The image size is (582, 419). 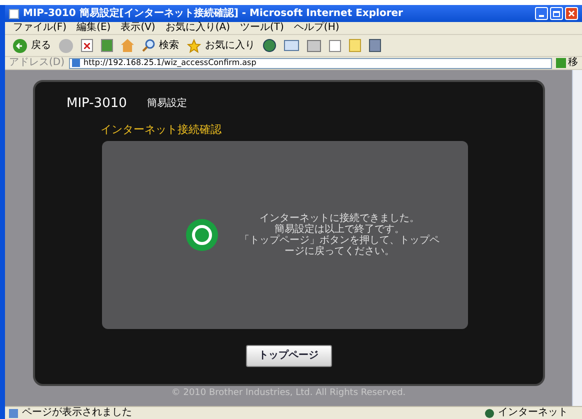 I want to click on search-icon, so click(x=148, y=45).